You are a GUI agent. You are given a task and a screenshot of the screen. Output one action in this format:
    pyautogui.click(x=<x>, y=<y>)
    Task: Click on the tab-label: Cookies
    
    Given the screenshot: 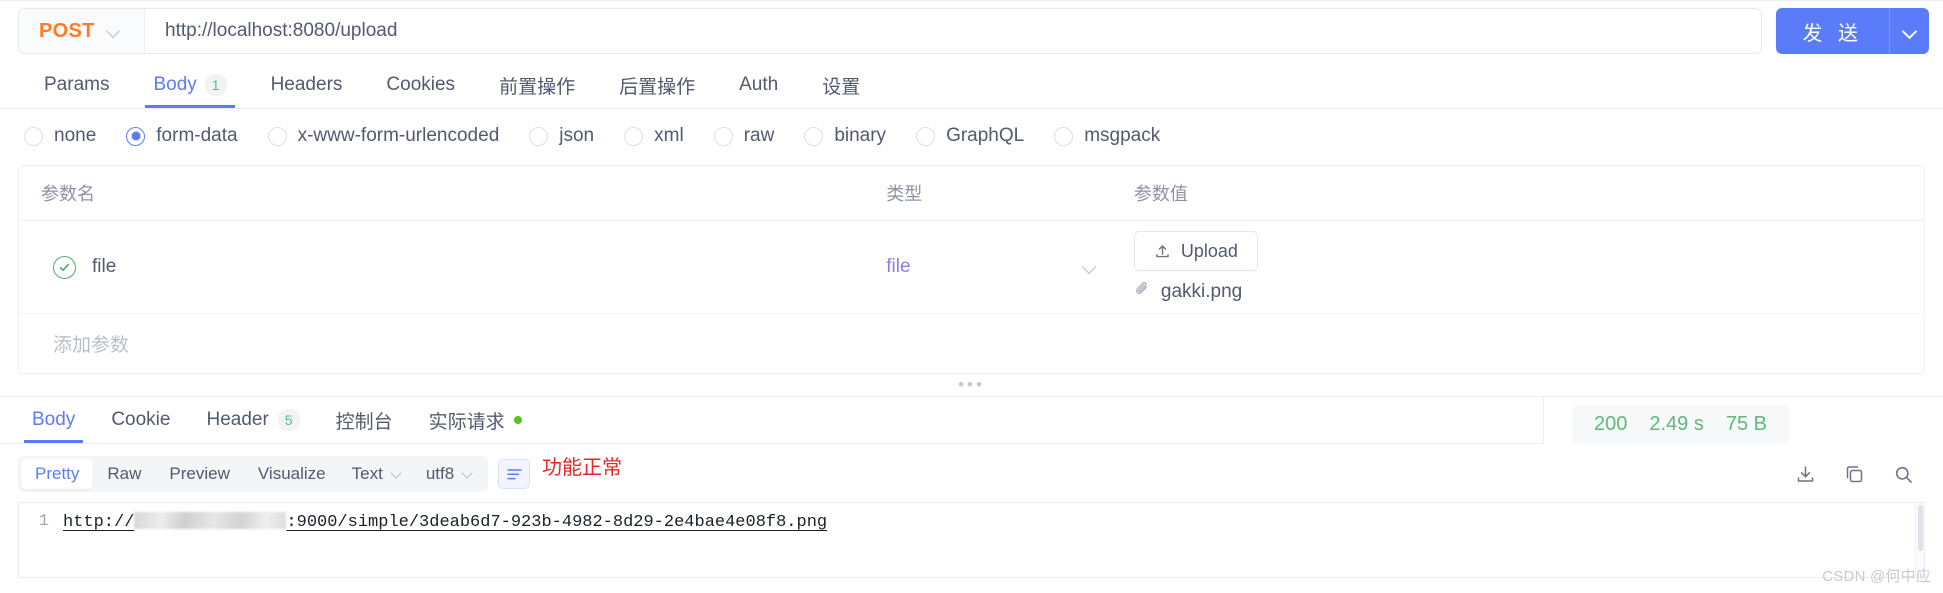 What is the action you would take?
    pyautogui.click(x=421, y=84)
    